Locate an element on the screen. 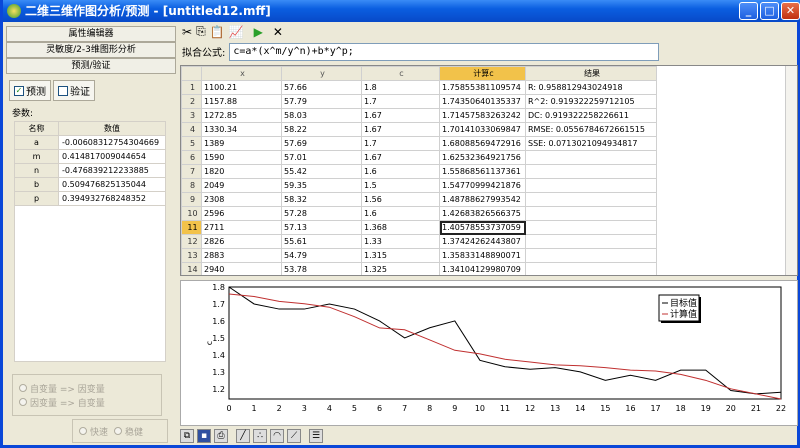 The height and width of the screenshot is (448, 800). table-cell: 2308 is located at coordinates (241, 199).